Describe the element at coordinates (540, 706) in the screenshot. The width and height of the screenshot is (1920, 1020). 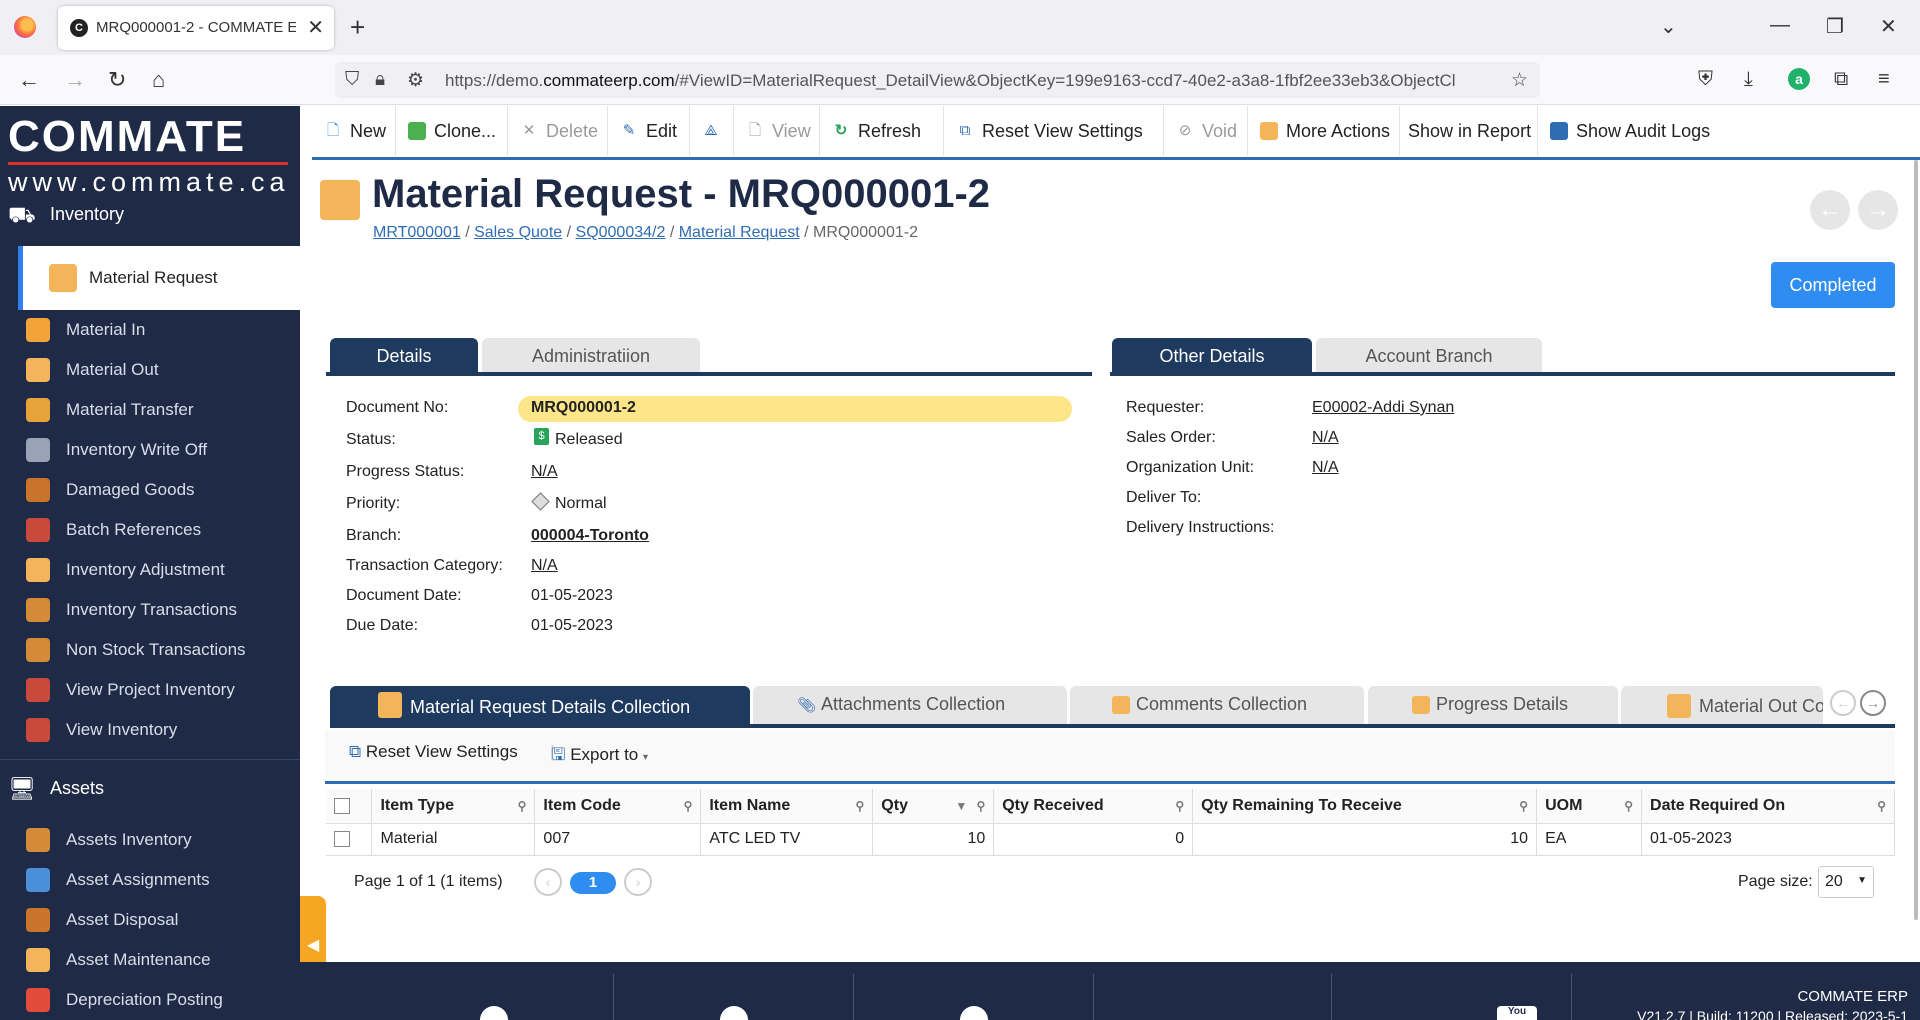
I see `tab-material-request-details-collection: Material Request Details Collection` at that location.